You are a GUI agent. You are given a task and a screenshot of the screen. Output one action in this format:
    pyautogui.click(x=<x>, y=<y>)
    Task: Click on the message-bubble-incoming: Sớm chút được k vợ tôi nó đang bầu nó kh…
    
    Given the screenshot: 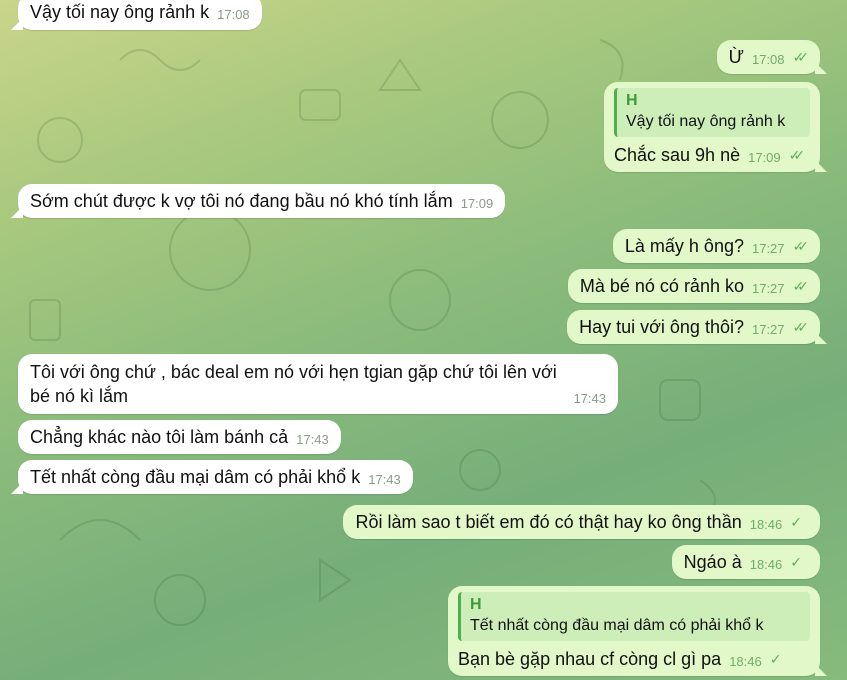 What is the action you would take?
    pyautogui.click(x=258, y=201)
    